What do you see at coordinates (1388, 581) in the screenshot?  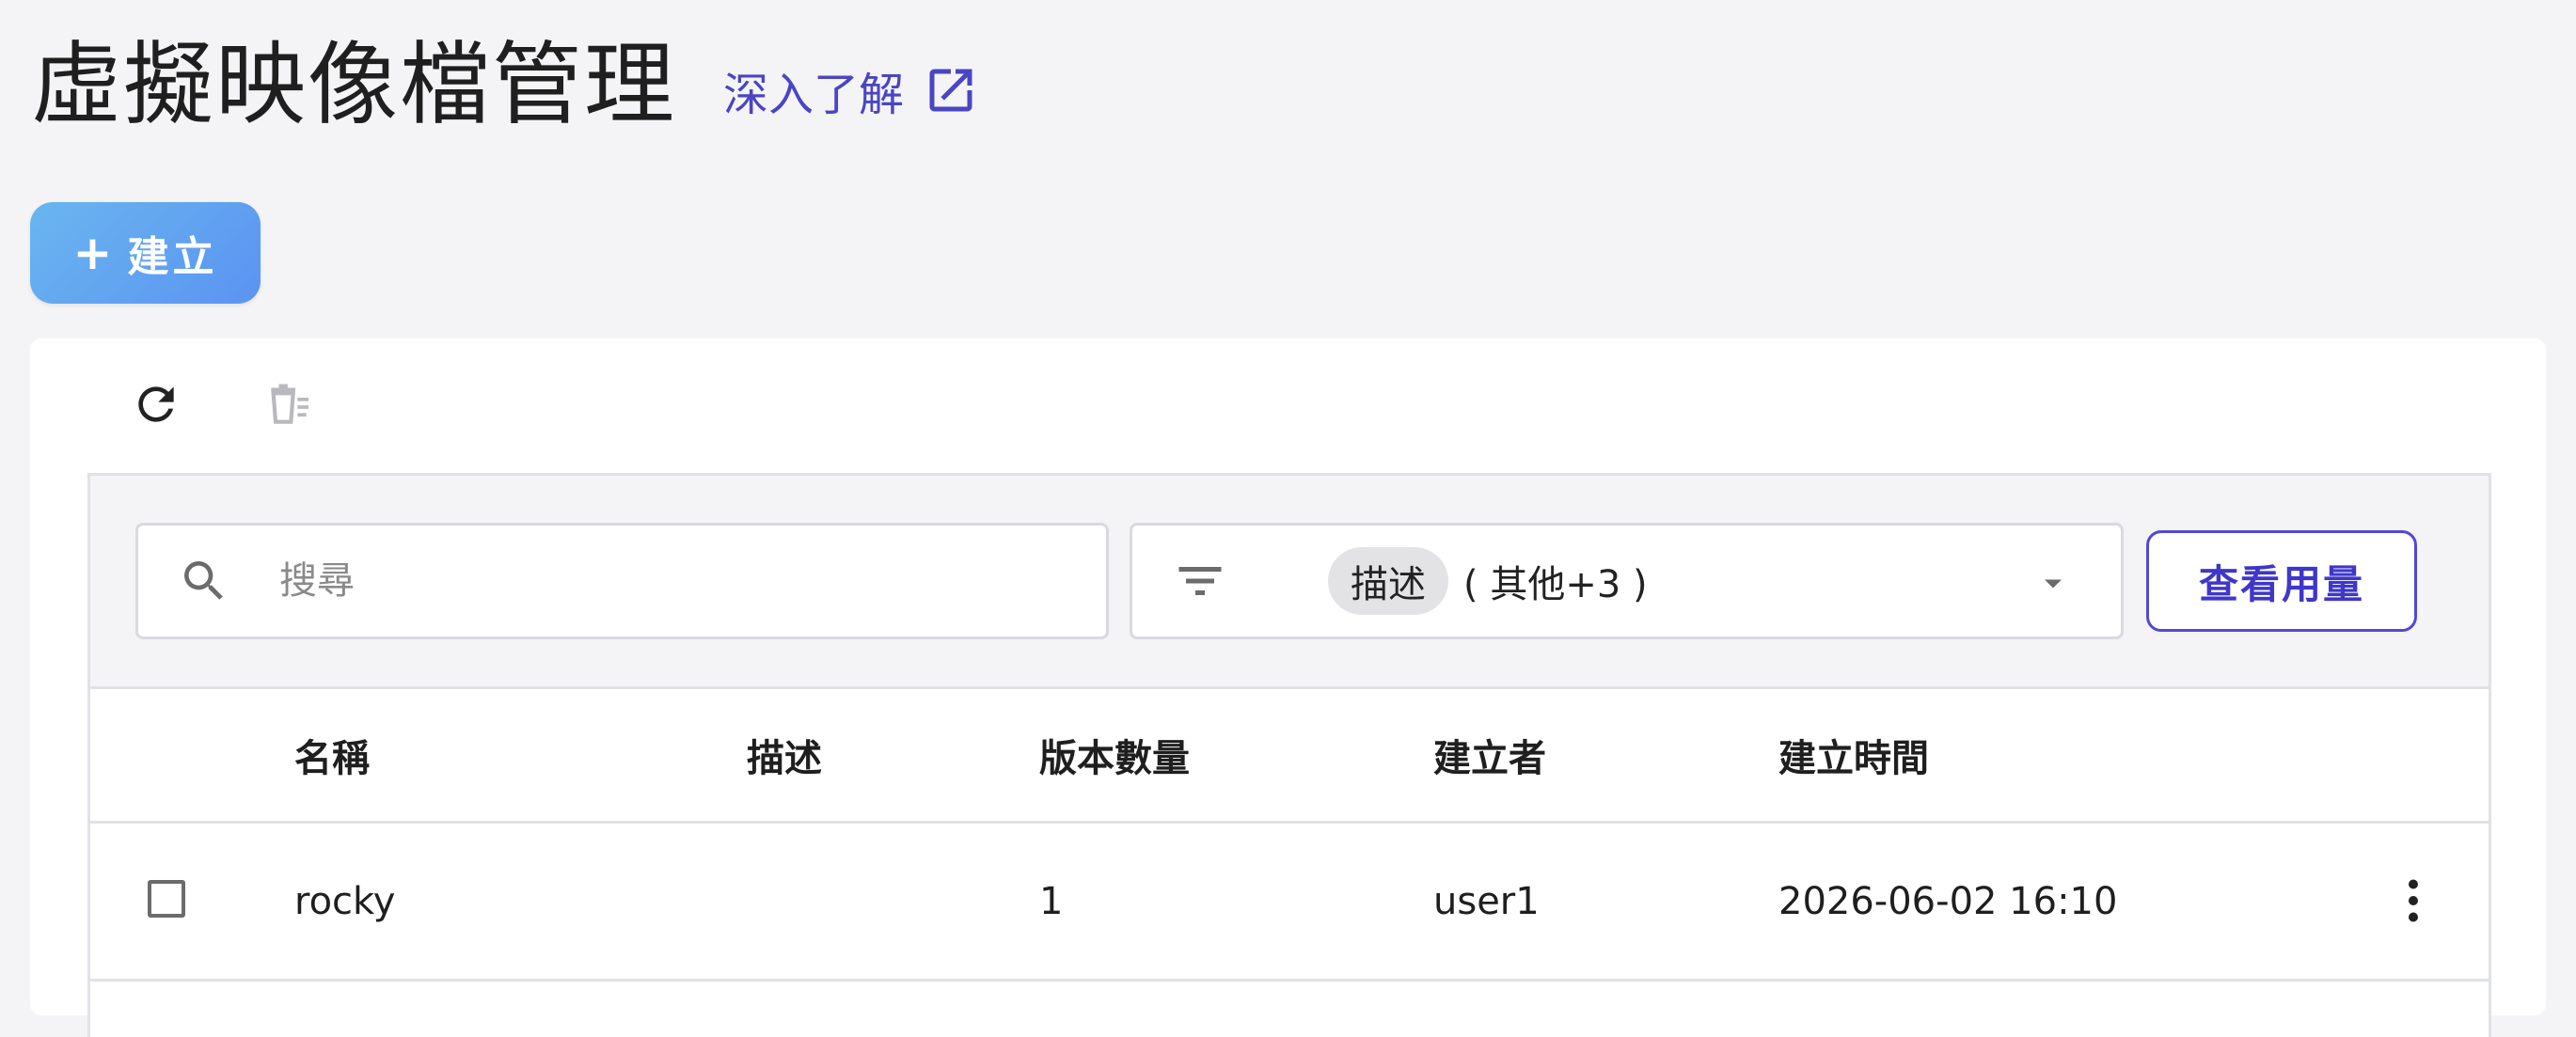 I see `filter-chip: 描述` at bounding box center [1388, 581].